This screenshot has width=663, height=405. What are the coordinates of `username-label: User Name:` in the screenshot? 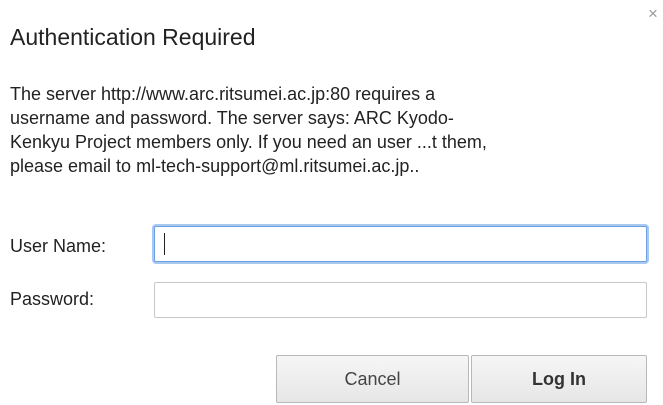 It's located at (58, 246).